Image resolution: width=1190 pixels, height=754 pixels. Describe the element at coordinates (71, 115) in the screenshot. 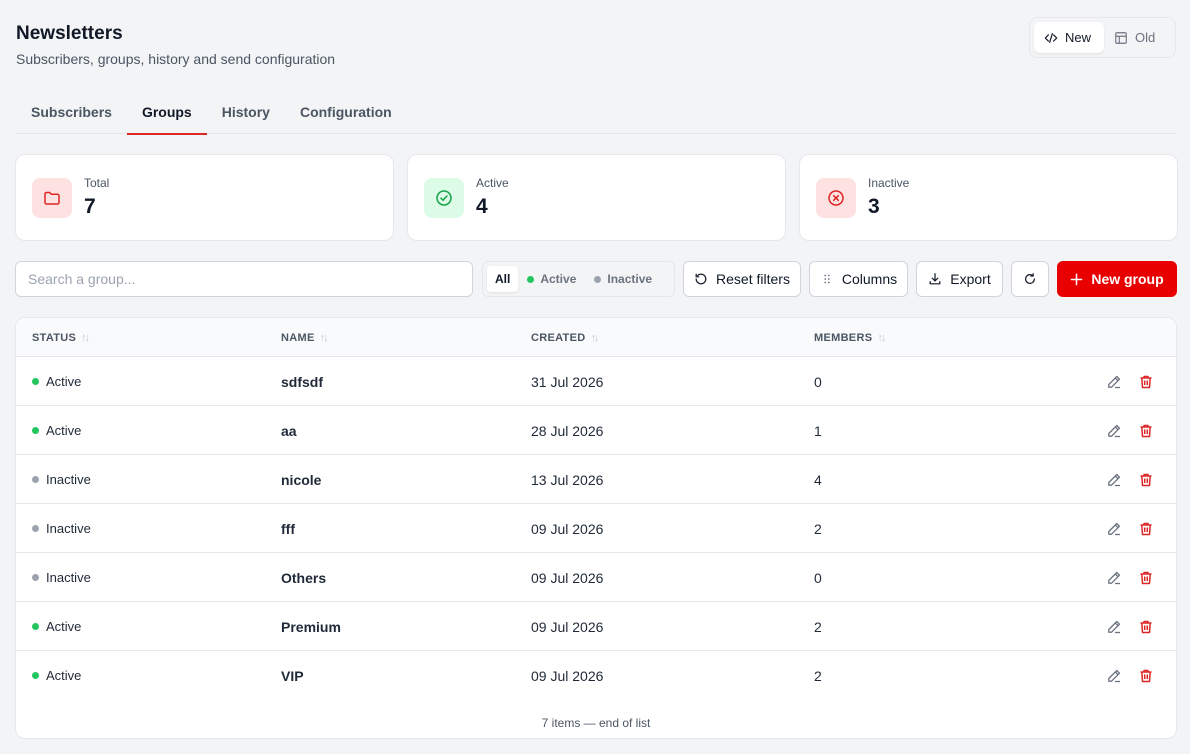

I see `tab-subscribers: Subscribers` at that location.